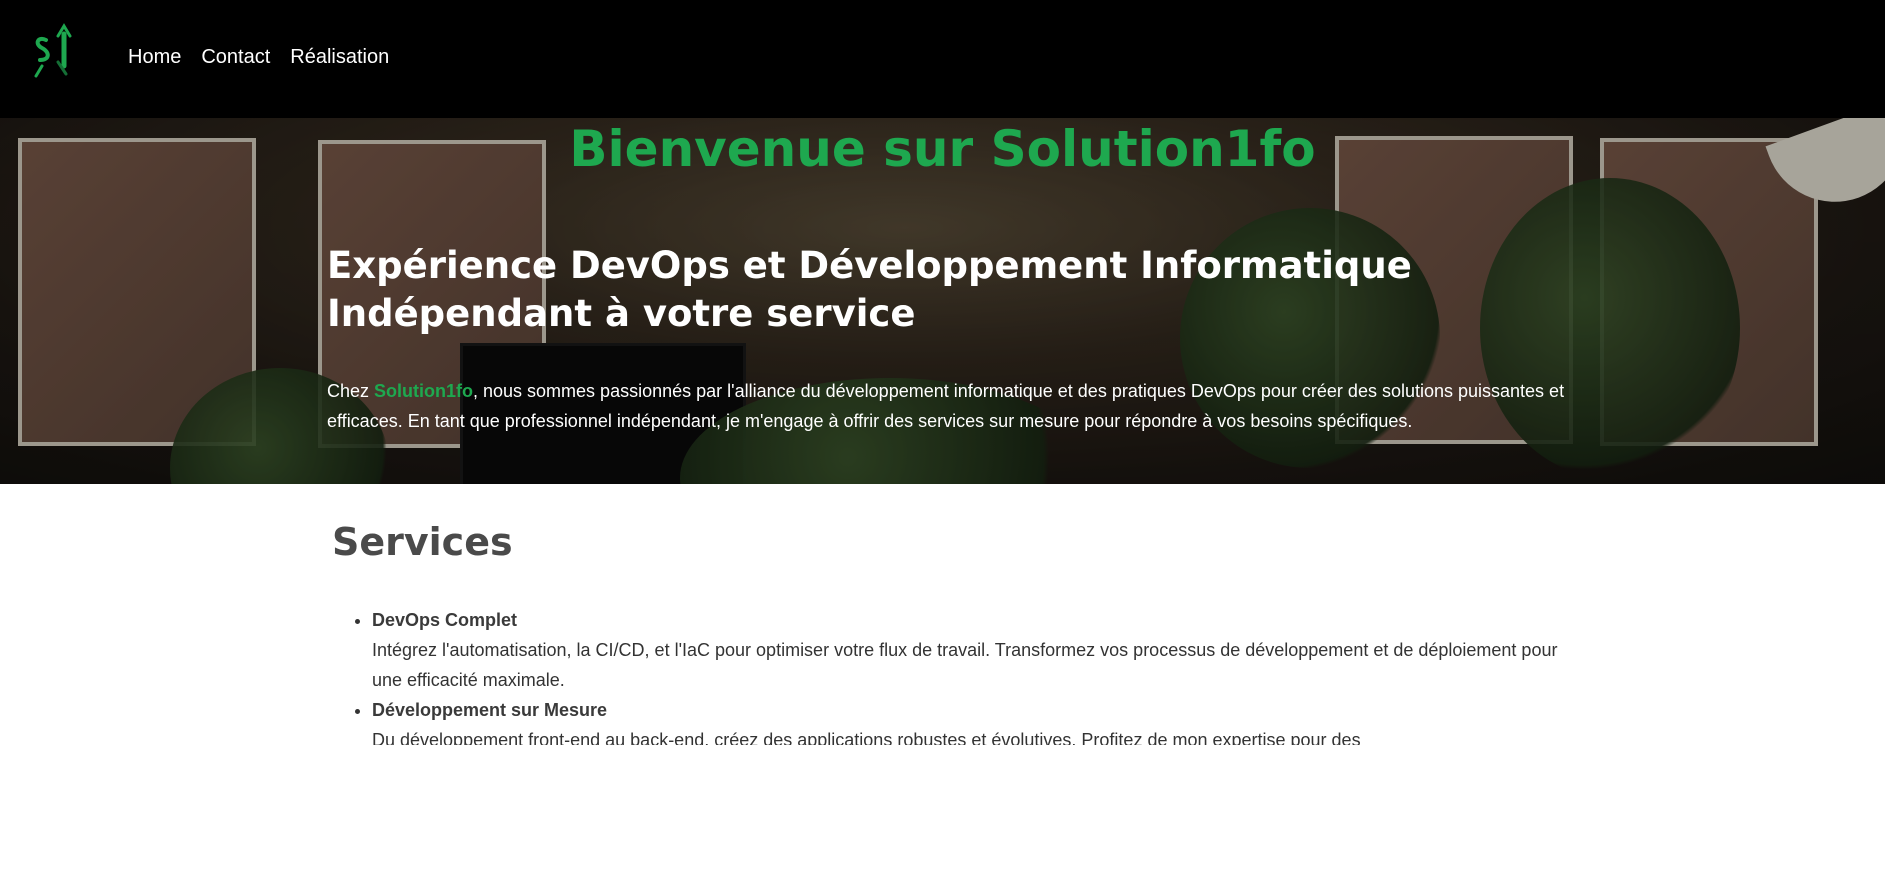 This screenshot has height=887, width=1885. What do you see at coordinates (351, 391) in the screenshot?
I see `hero-intro-prefix: Chez` at bounding box center [351, 391].